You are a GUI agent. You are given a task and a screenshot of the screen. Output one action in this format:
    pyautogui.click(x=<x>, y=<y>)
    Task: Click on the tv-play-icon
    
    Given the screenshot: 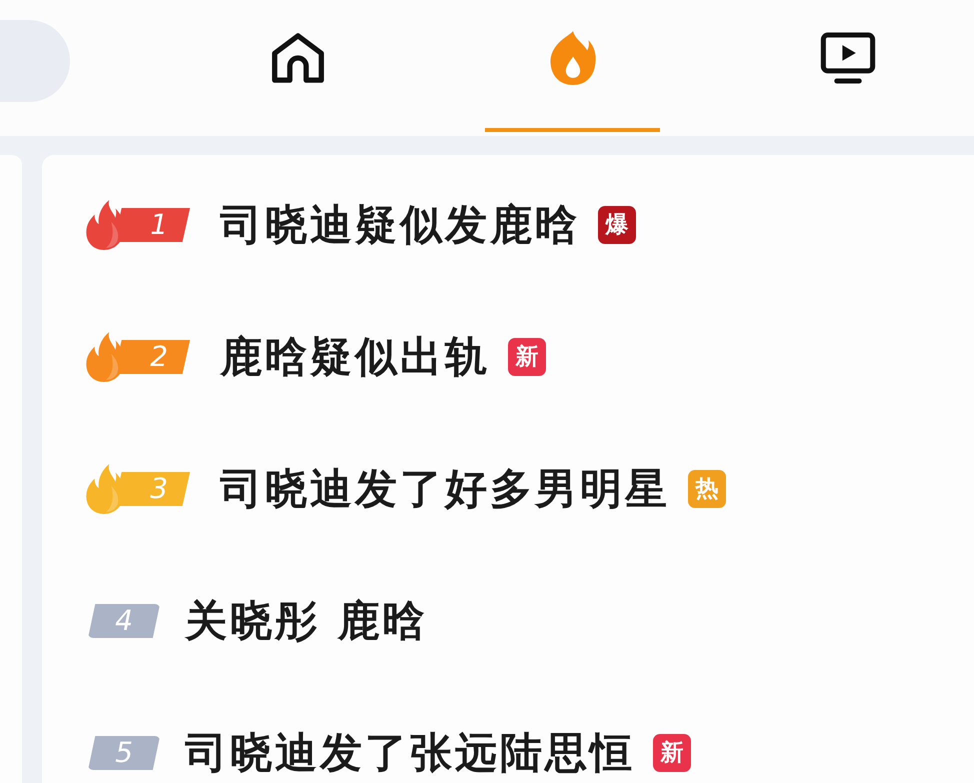 What is the action you would take?
    pyautogui.click(x=848, y=58)
    